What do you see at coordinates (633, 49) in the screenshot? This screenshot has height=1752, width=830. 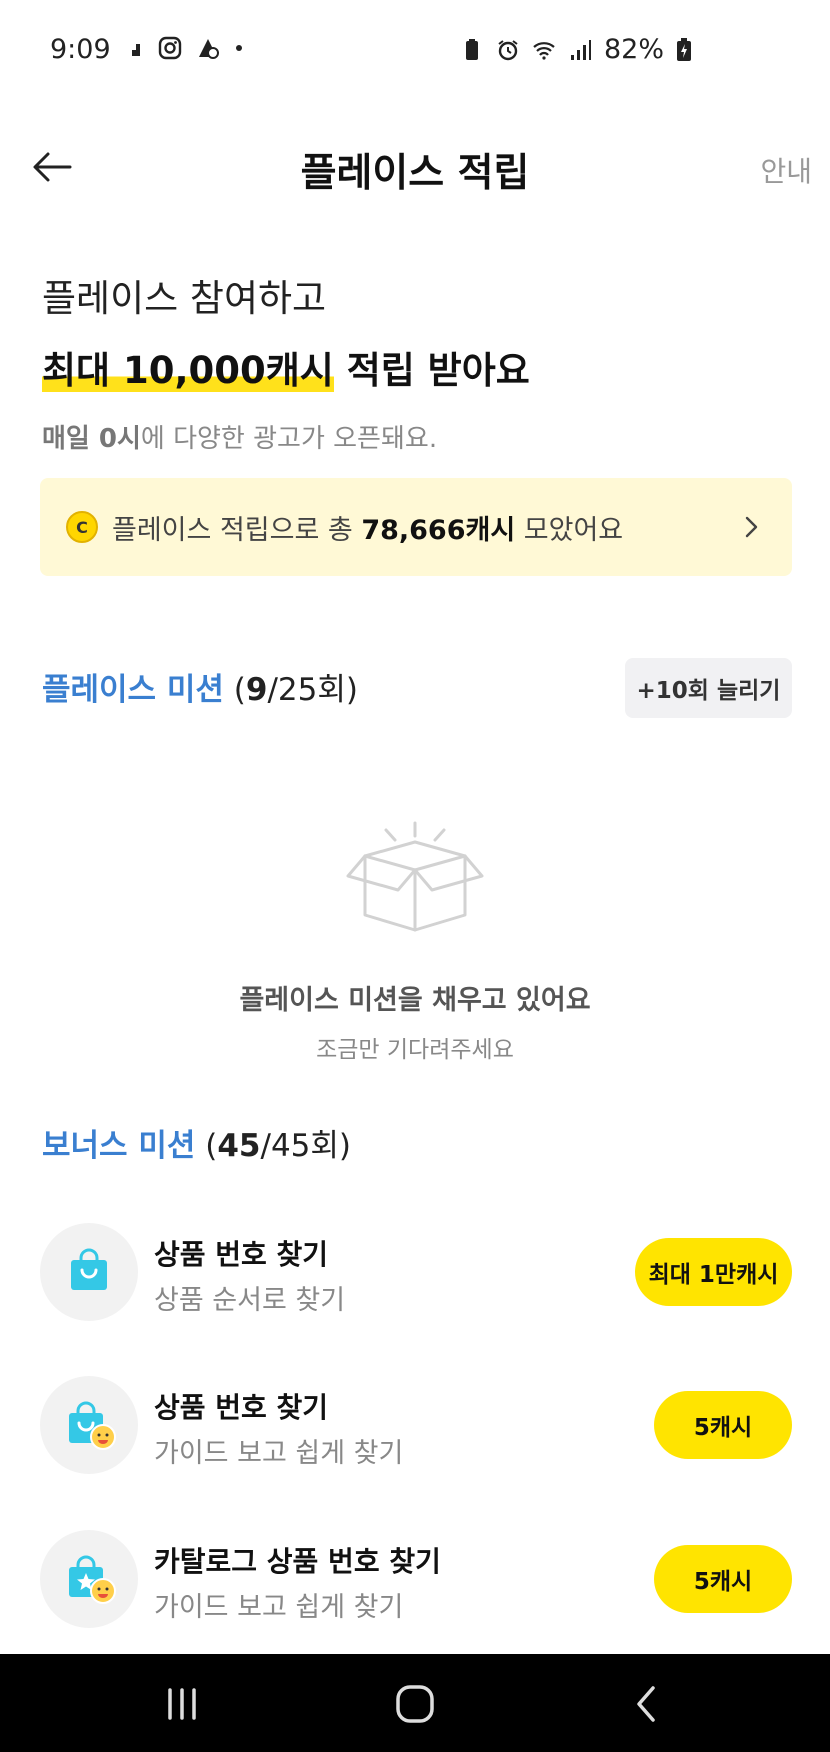 I see `battery-percent: 82%` at bounding box center [633, 49].